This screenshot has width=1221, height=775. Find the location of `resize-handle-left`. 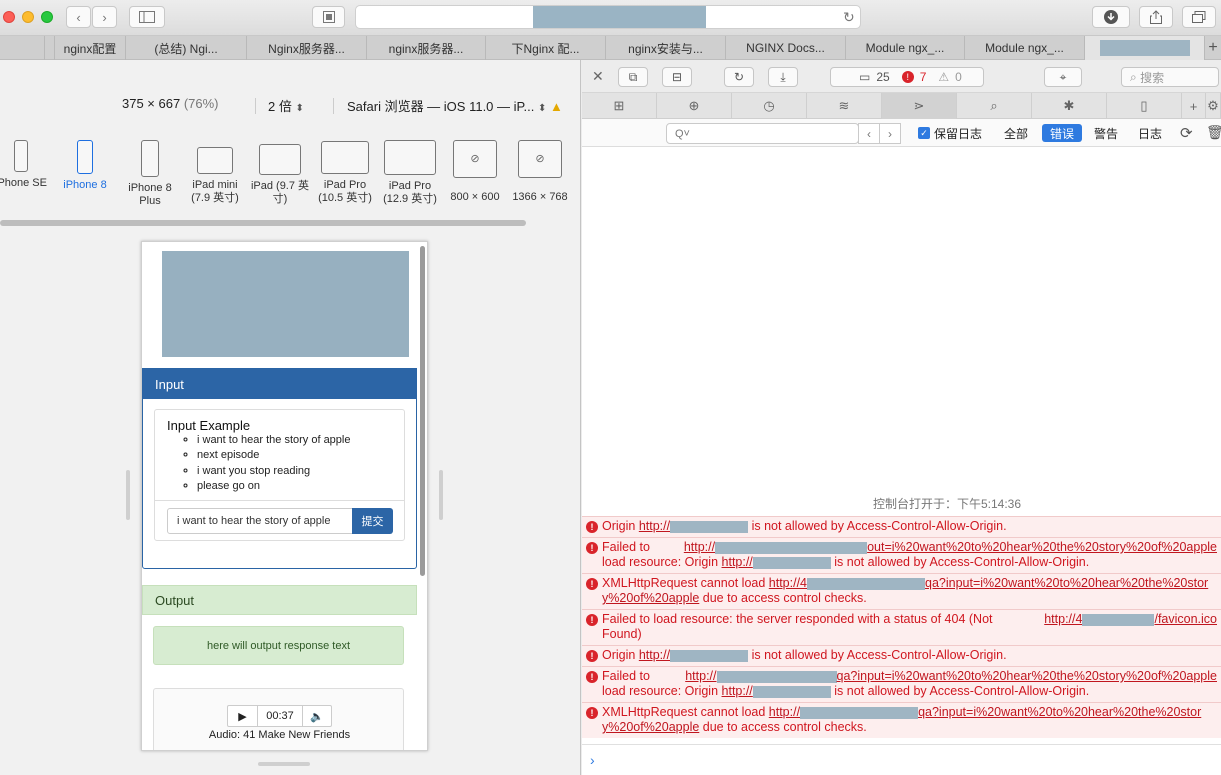

resize-handle-left is located at coordinates (128, 495).